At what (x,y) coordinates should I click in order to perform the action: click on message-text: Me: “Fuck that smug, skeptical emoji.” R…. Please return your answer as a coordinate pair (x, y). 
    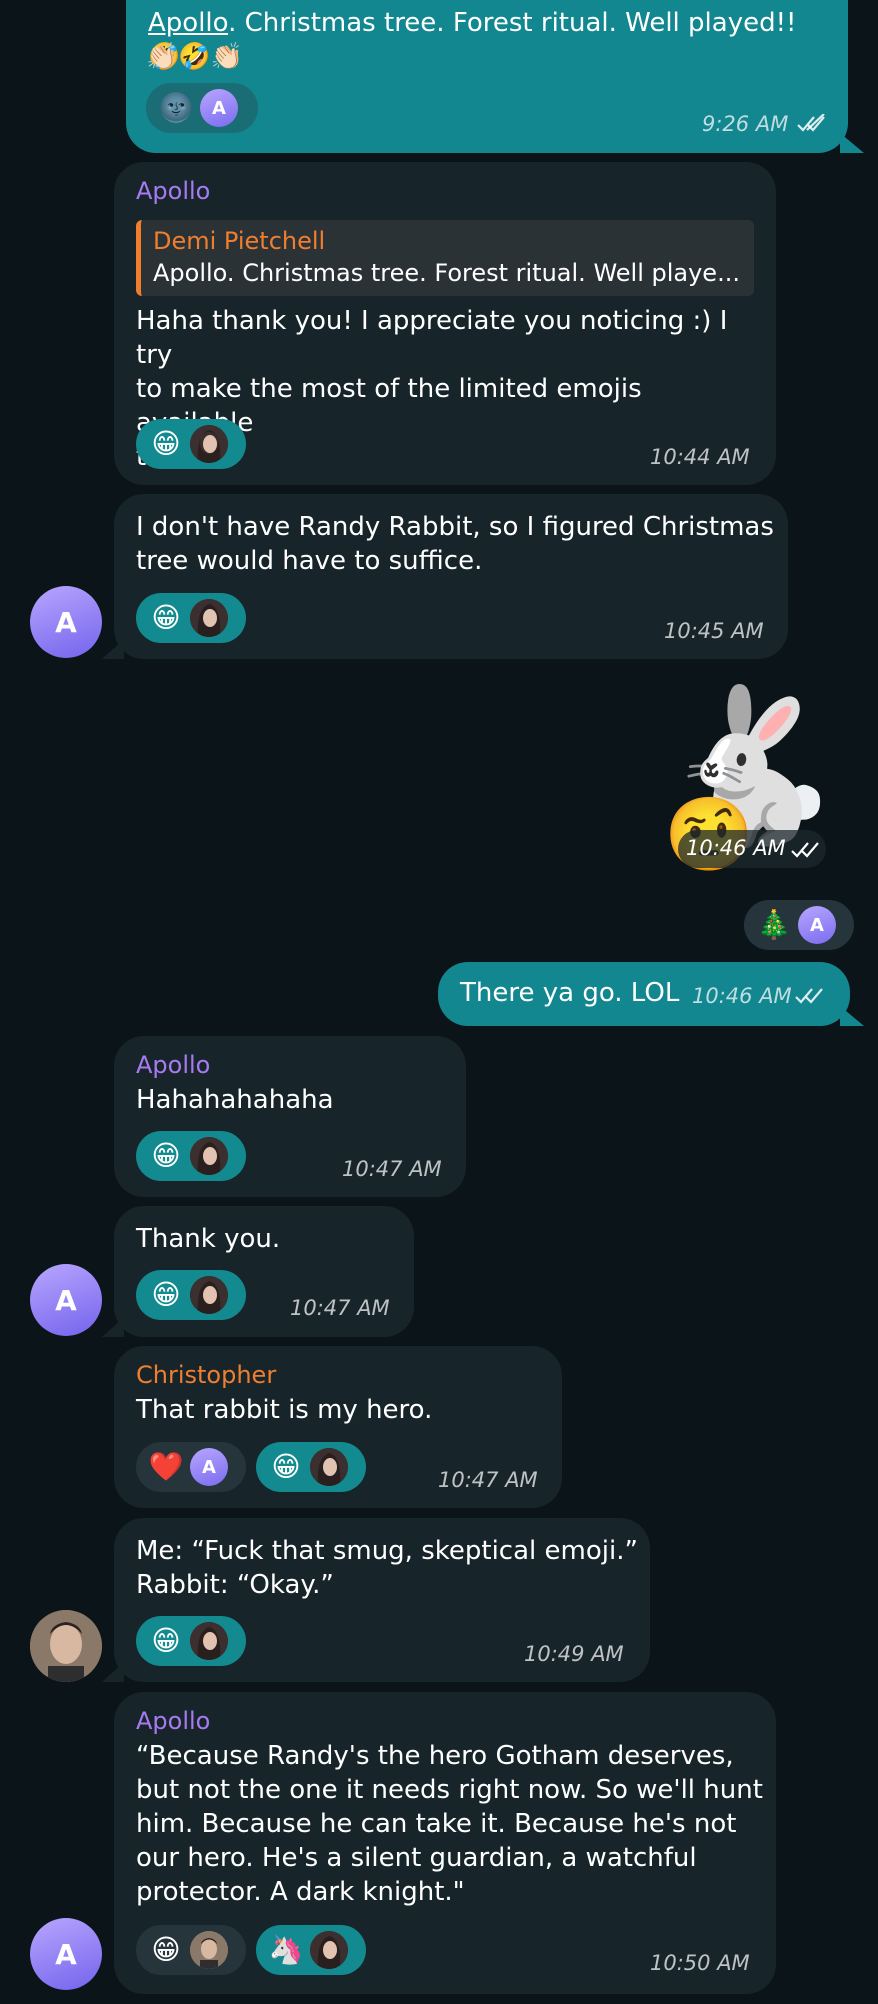
    Looking at the image, I should click on (387, 1568).